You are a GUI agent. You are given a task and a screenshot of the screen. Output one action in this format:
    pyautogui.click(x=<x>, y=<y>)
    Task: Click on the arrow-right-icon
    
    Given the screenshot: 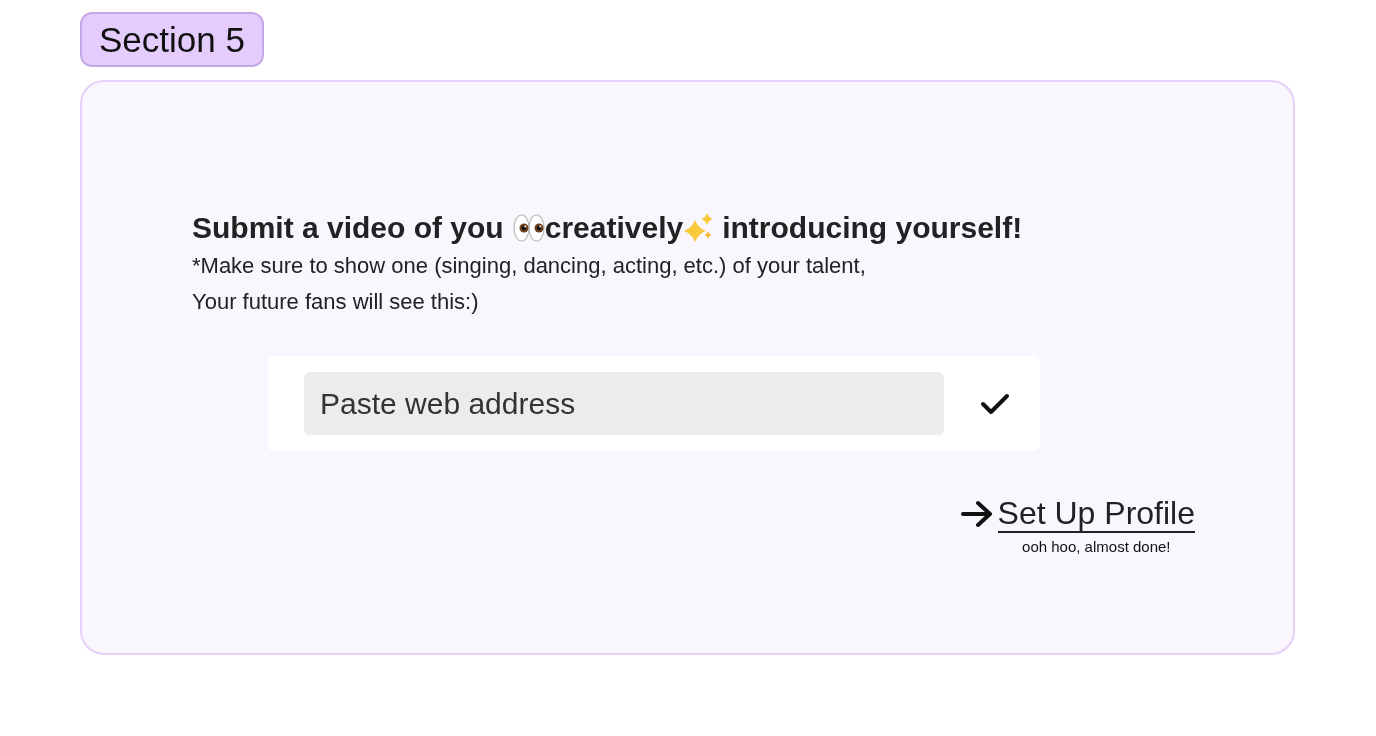 What is the action you would take?
    pyautogui.click(x=976, y=514)
    